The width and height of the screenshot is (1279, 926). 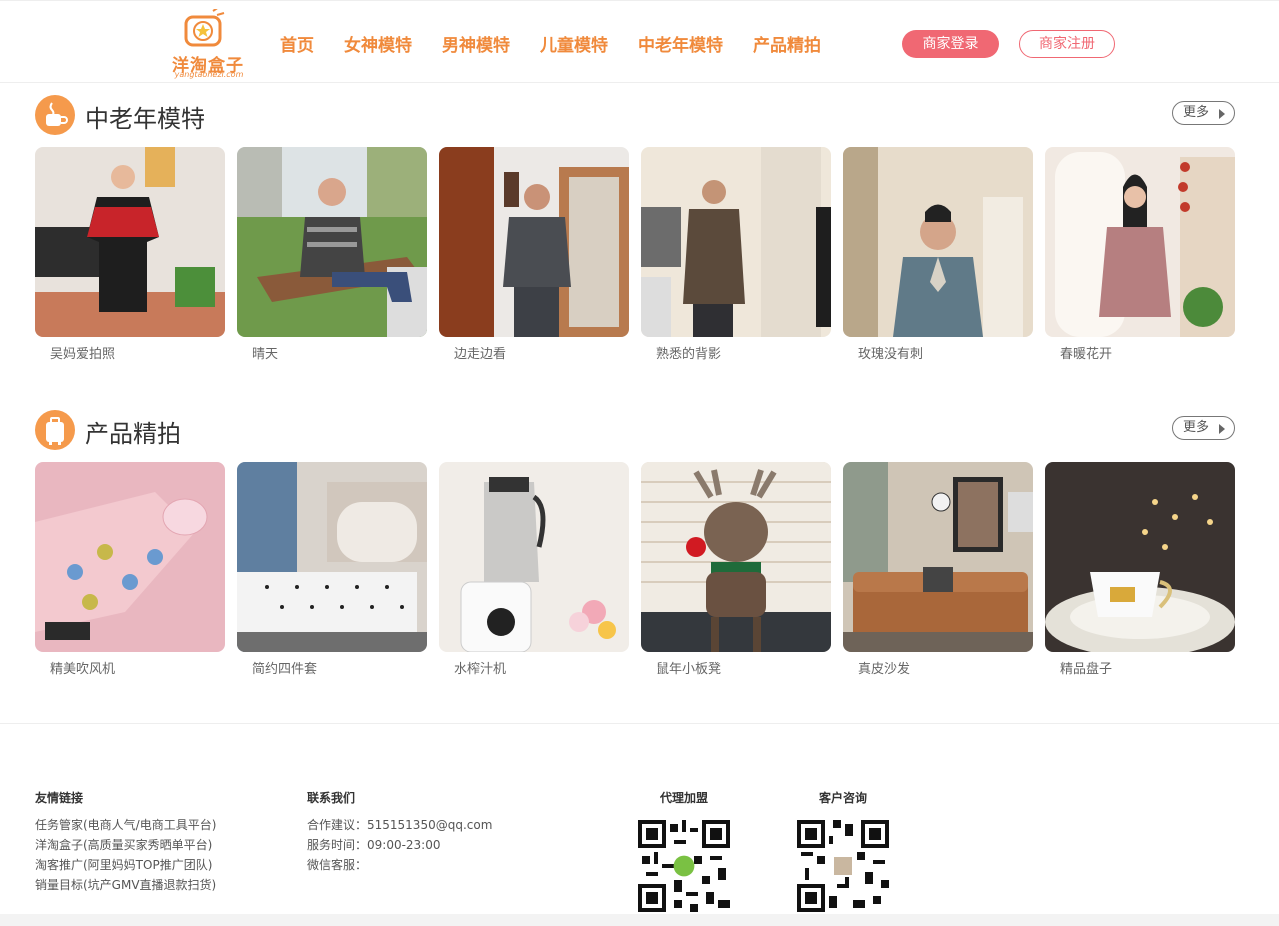 What do you see at coordinates (133, 434) in the screenshot?
I see `section-title: 产品精拍` at bounding box center [133, 434].